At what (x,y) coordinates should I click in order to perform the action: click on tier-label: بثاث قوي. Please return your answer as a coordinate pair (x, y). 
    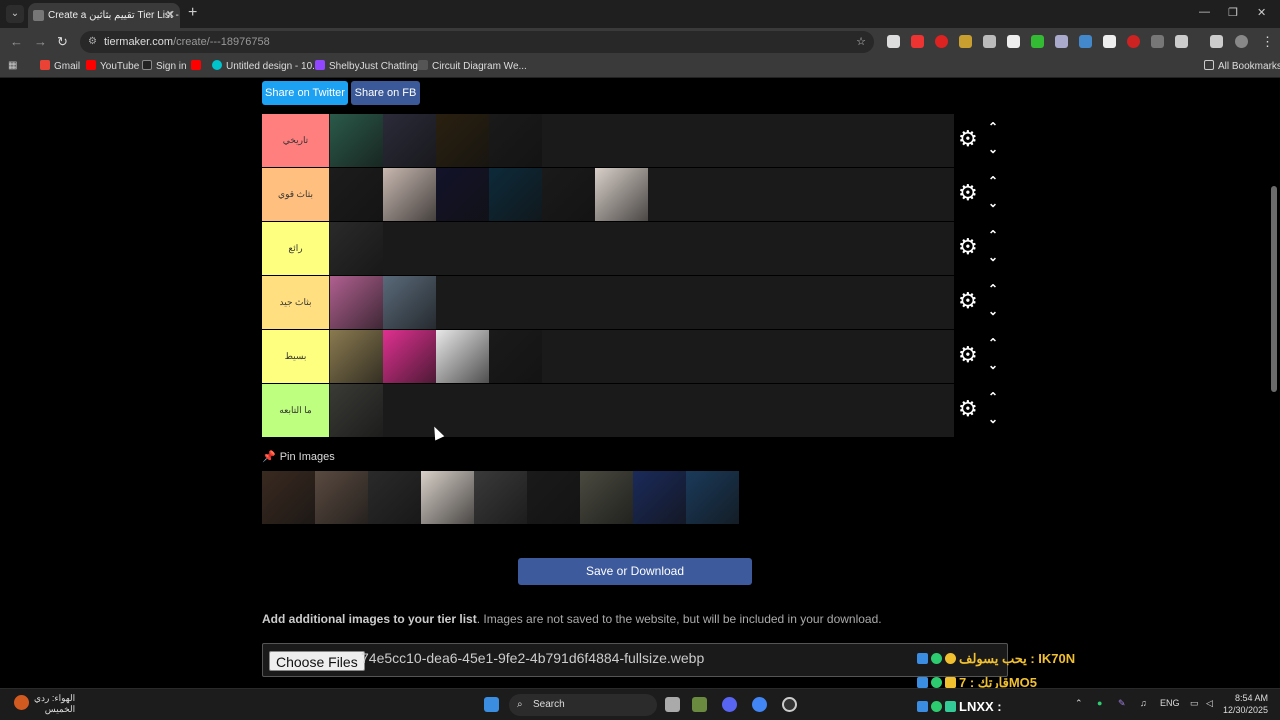
    Looking at the image, I should click on (295, 194).